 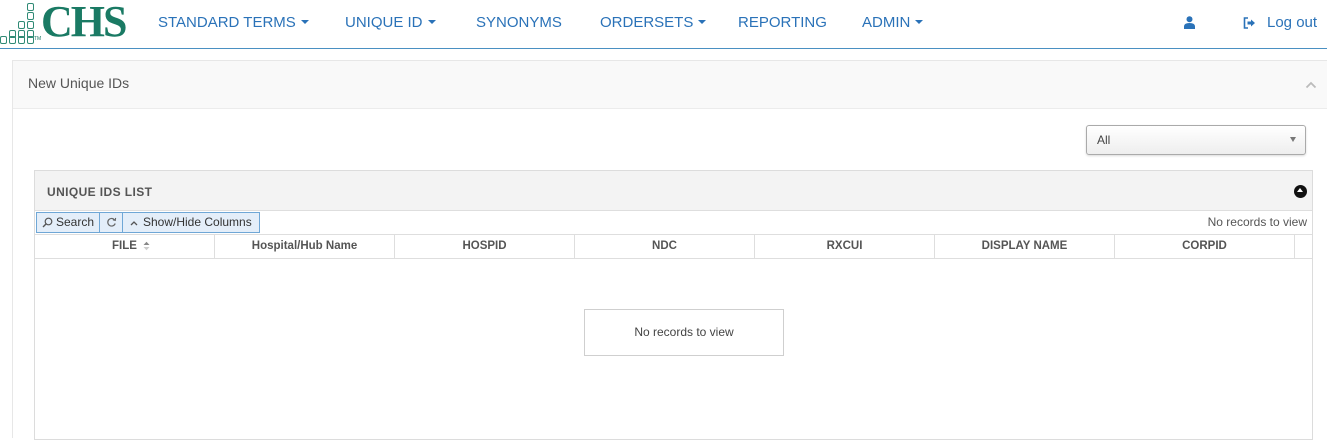 I want to click on column-header-corpid: CORPID, so click(x=1205, y=247).